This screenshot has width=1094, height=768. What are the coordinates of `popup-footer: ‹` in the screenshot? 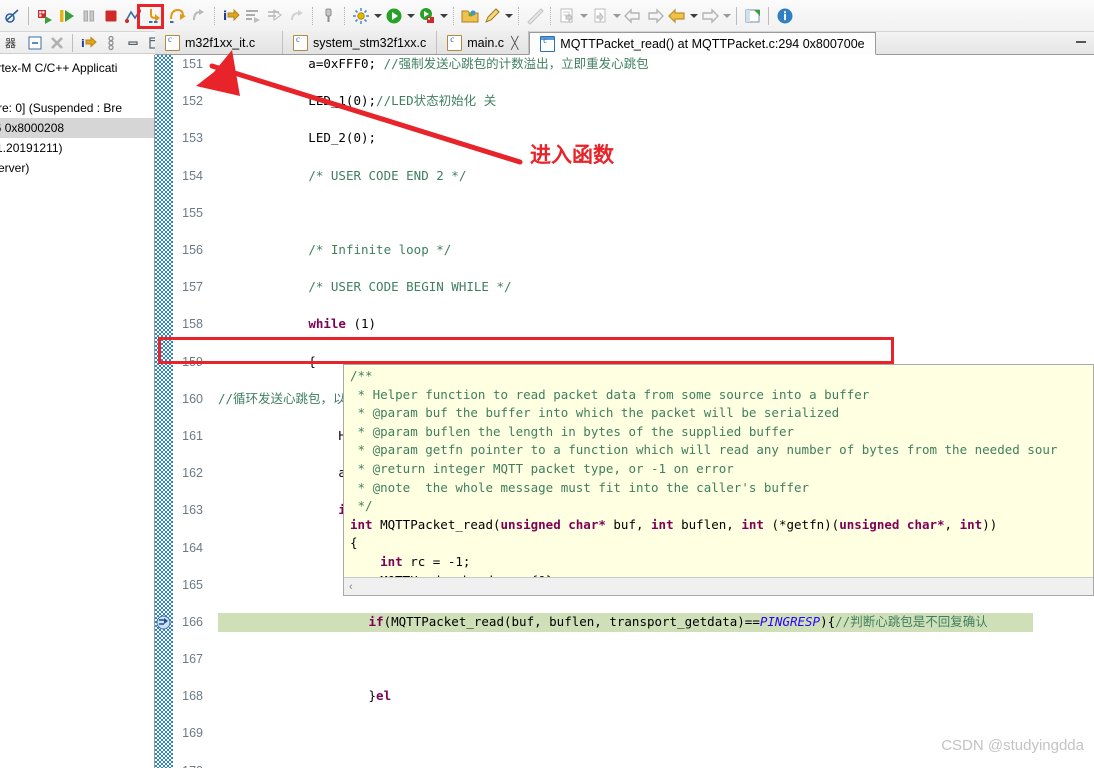 It's located at (718, 586).